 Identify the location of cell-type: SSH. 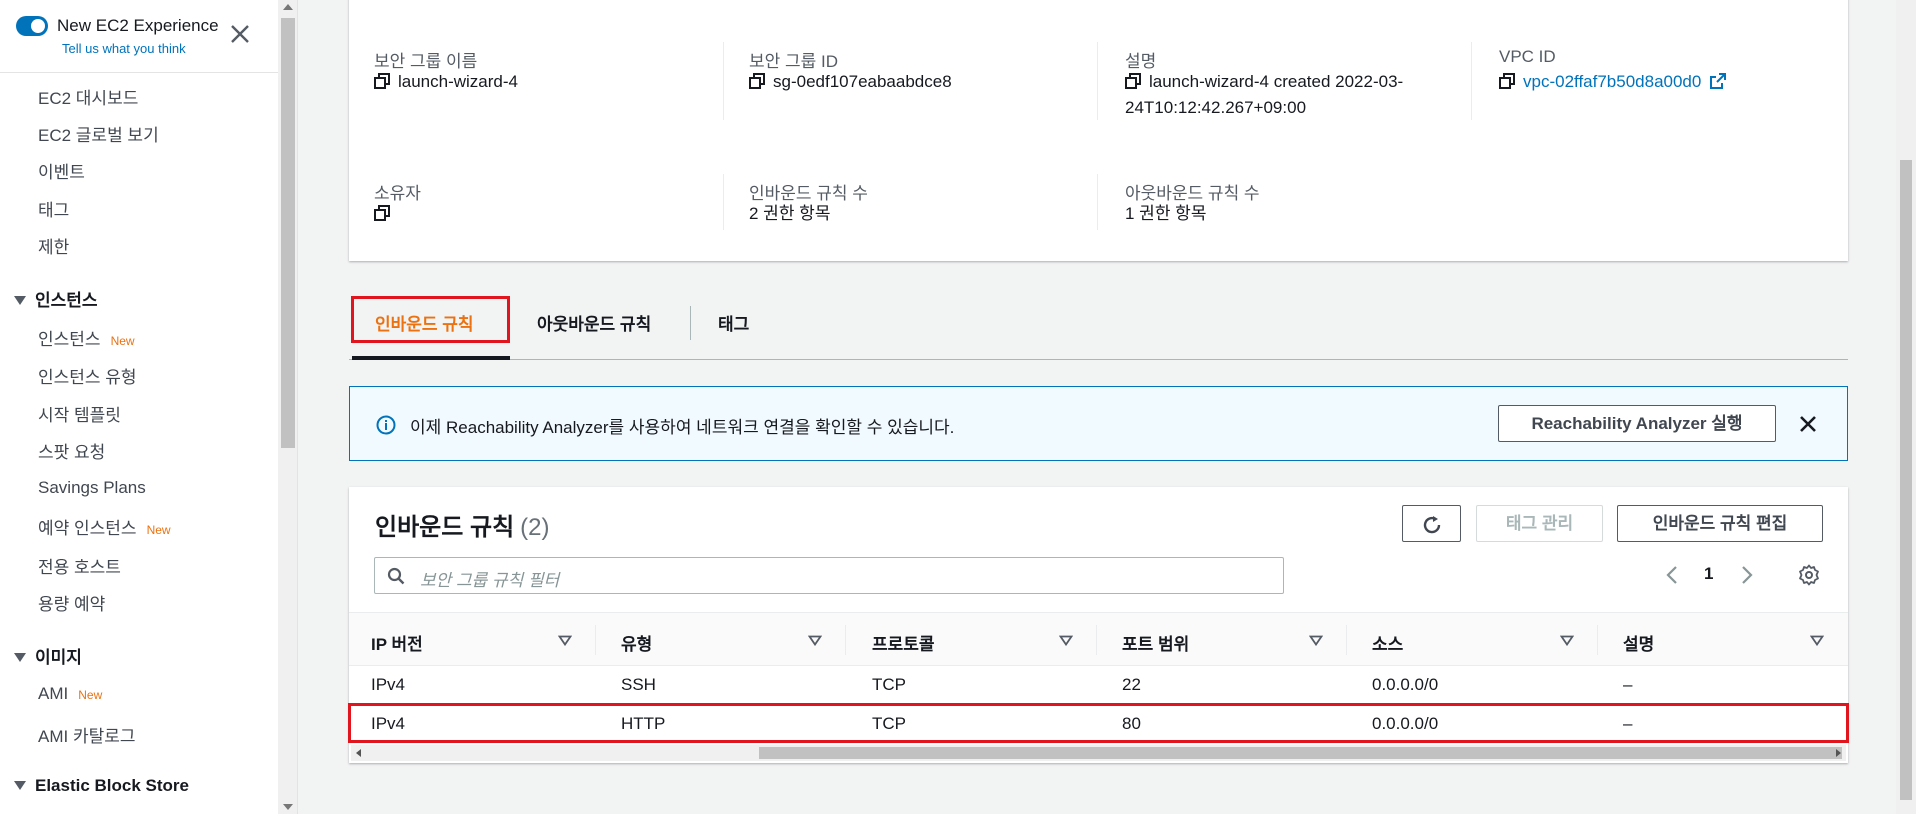
(638, 684).